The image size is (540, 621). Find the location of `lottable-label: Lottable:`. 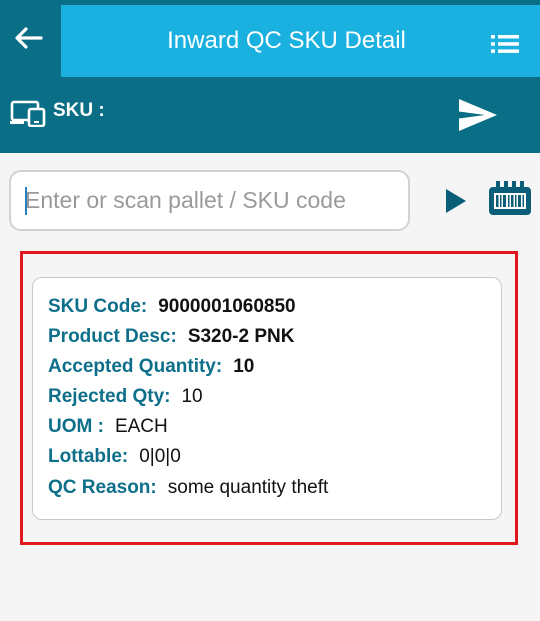

lottable-label: Lottable: is located at coordinates (88, 456).